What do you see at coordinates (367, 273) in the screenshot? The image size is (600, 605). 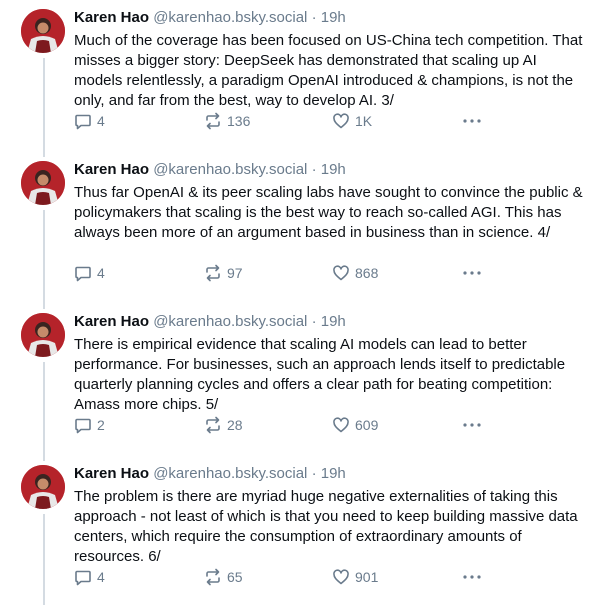 I see `like-count: 868` at bounding box center [367, 273].